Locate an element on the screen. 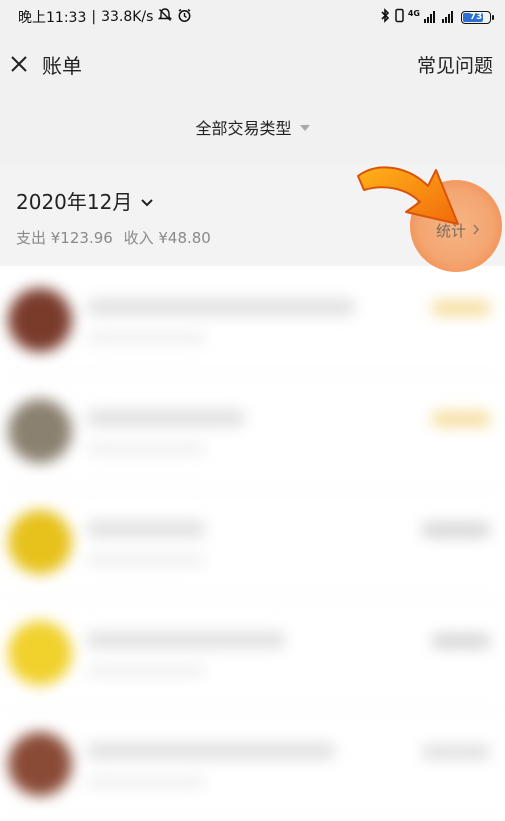 The width and height of the screenshot is (505, 821). signal-2-icon is located at coordinates (447, 17).